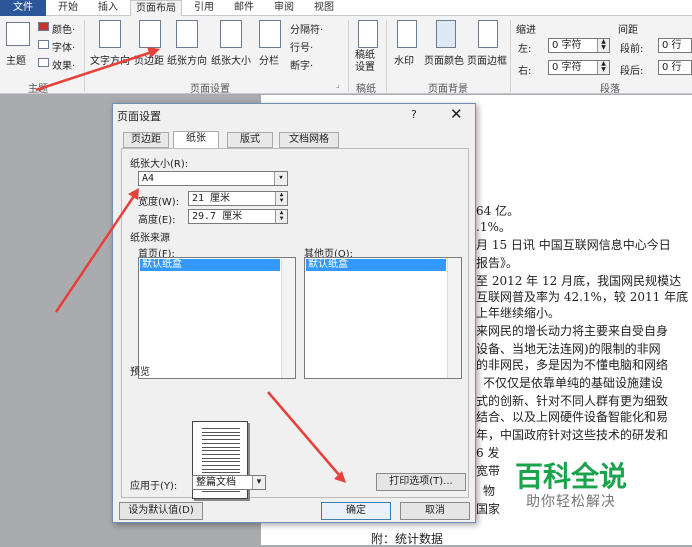  Describe the element at coordinates (304, 434) in the screenshot. I see `arrow-to-ok-icon` at that location.